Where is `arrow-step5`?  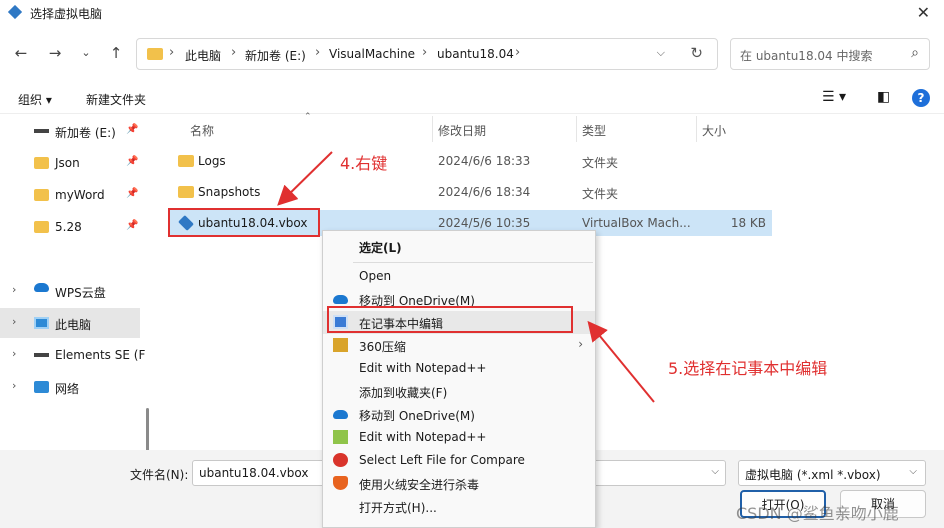 arrow-step5 is located at coordinates (621, 361).